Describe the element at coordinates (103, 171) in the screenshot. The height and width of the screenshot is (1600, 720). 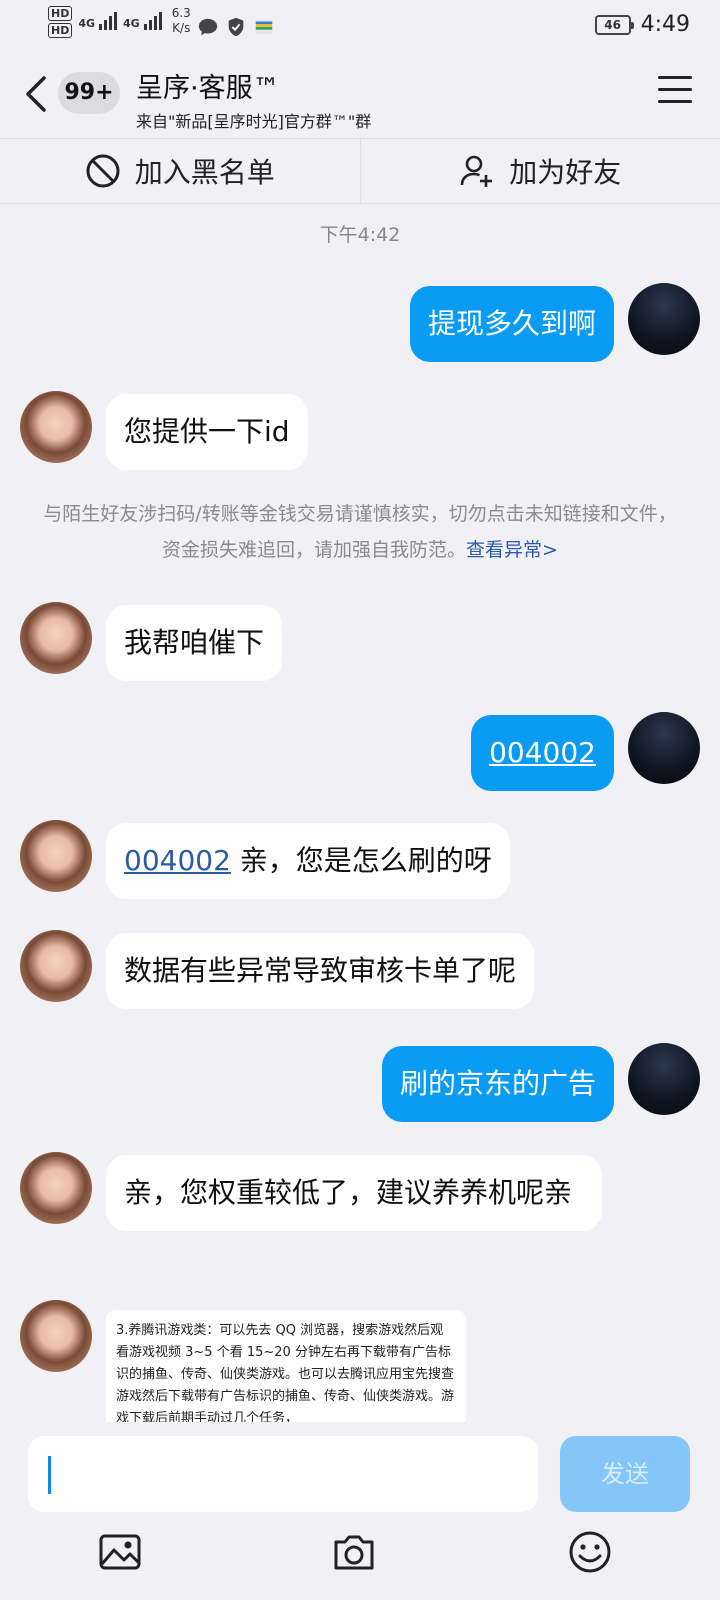
I see `block-icon` at that location.